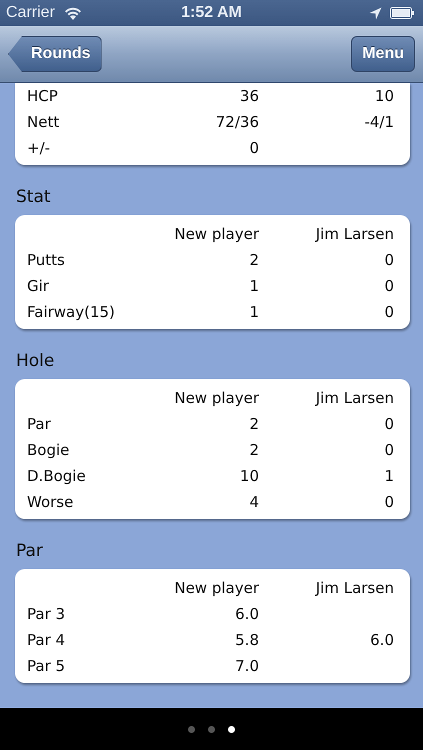  What do you see at coordinates (211, 13) in the screenshot?
I see `status-time: 1:52 AM` at bounding box center [211, 13].